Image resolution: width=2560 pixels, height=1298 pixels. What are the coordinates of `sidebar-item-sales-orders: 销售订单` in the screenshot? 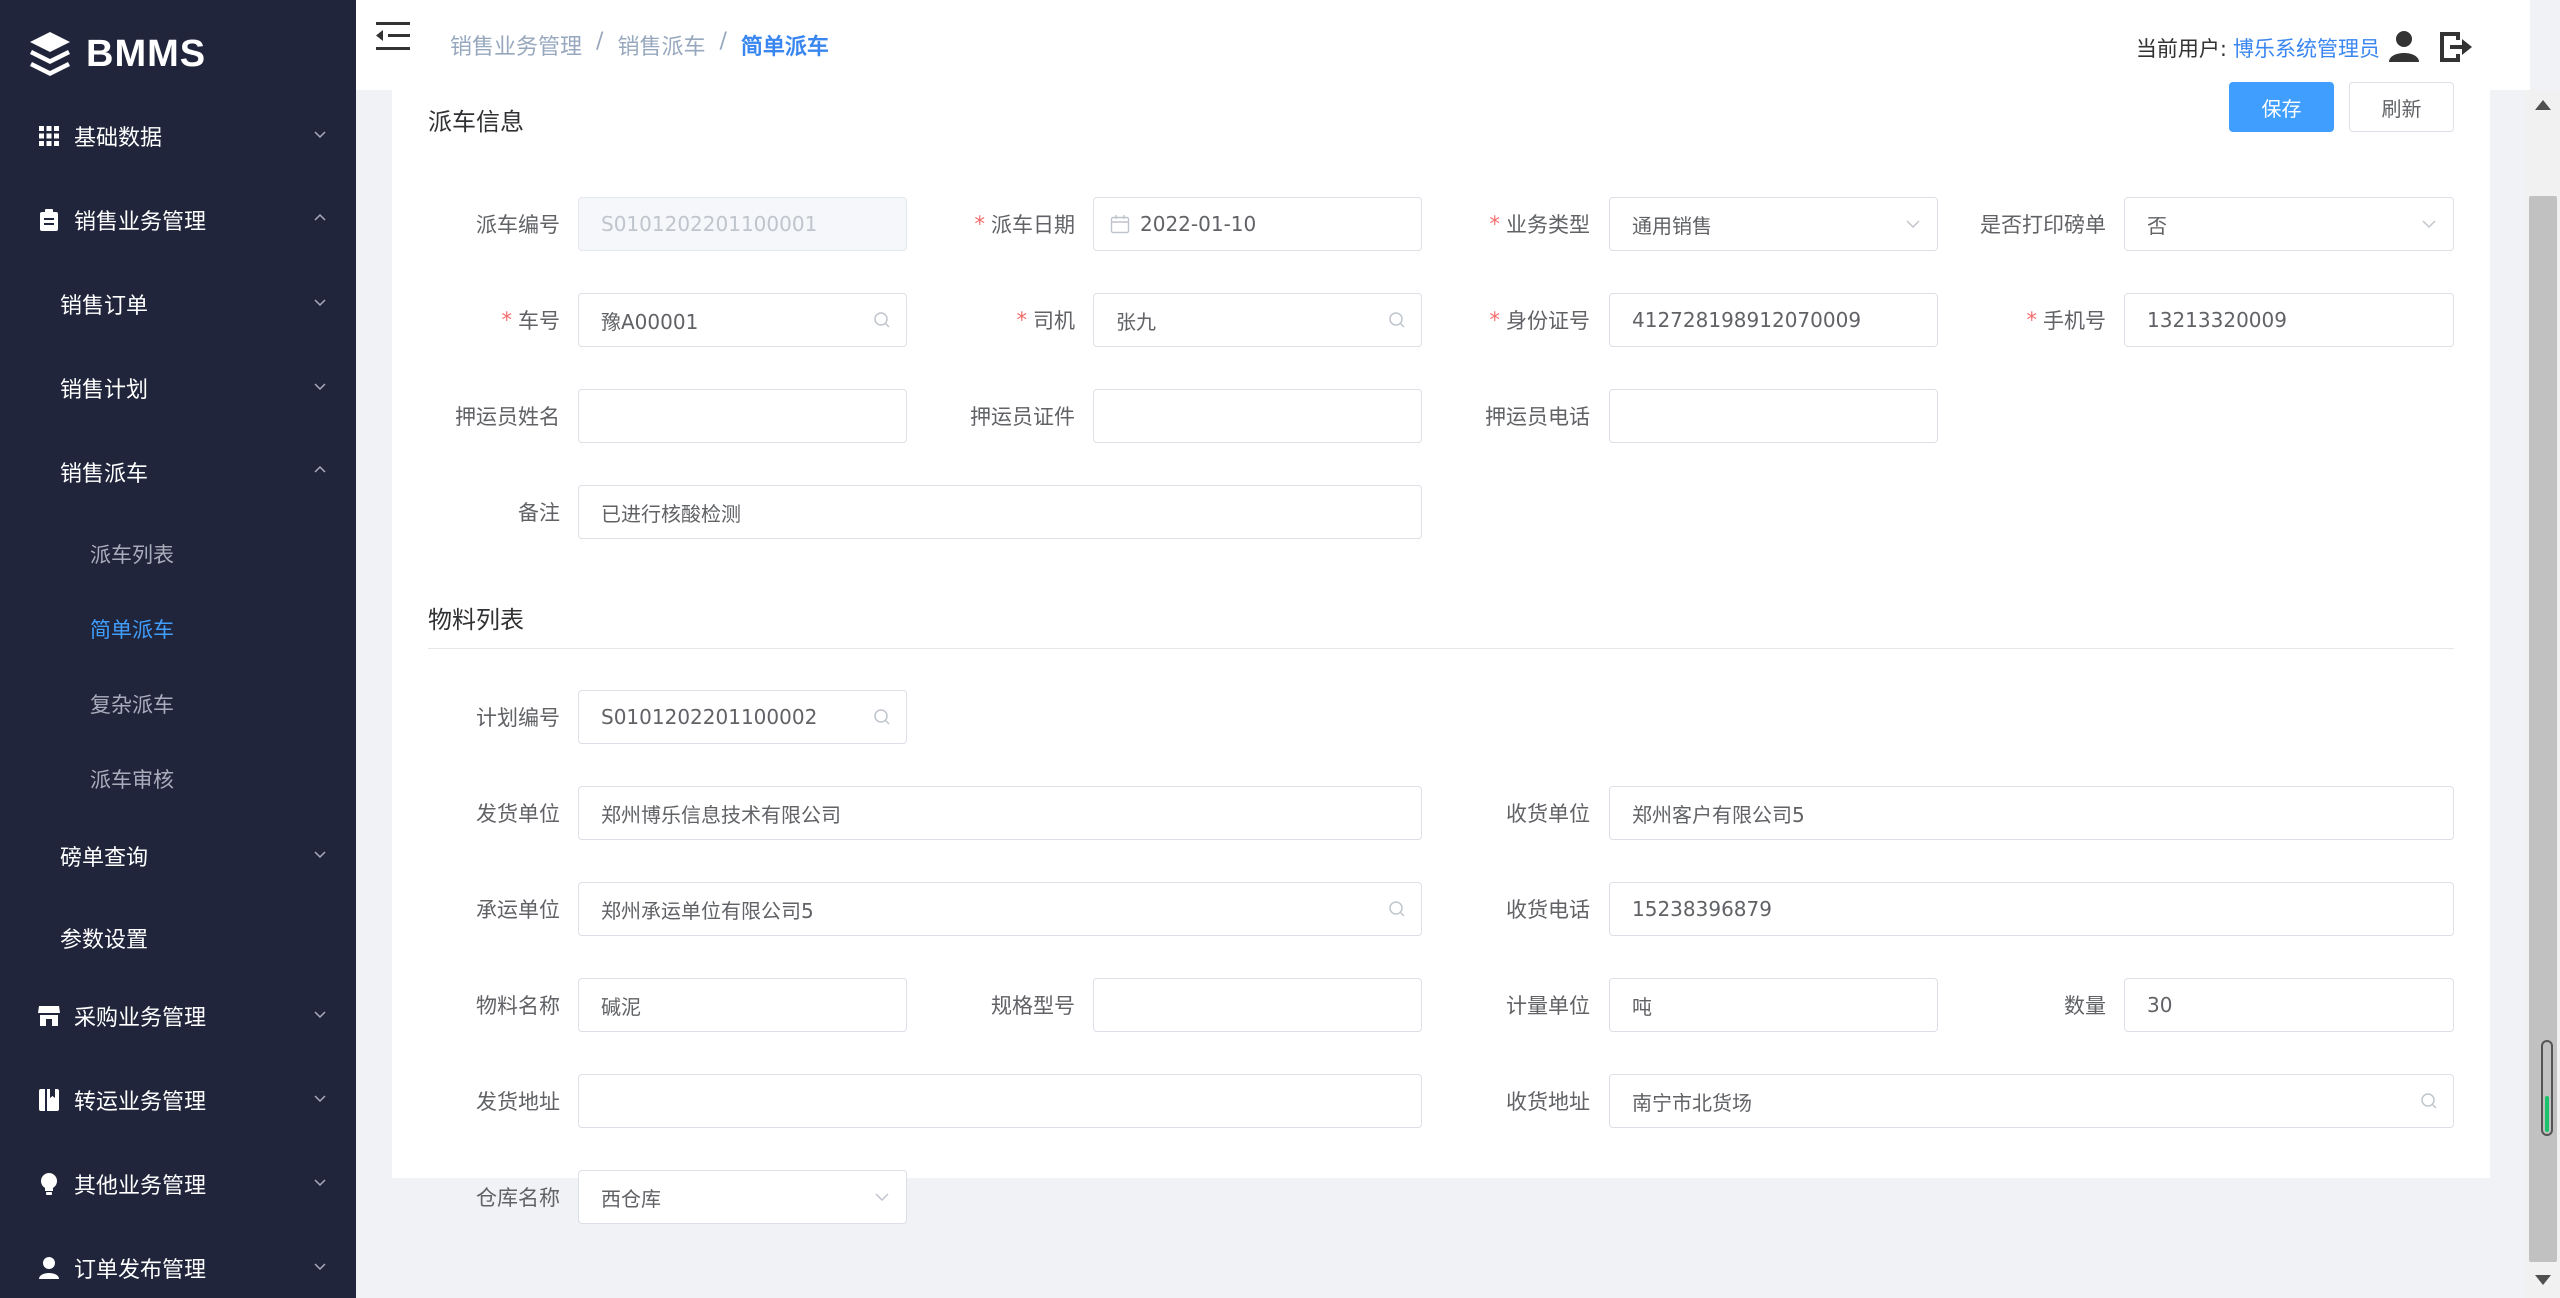 It's located at (178, 304).